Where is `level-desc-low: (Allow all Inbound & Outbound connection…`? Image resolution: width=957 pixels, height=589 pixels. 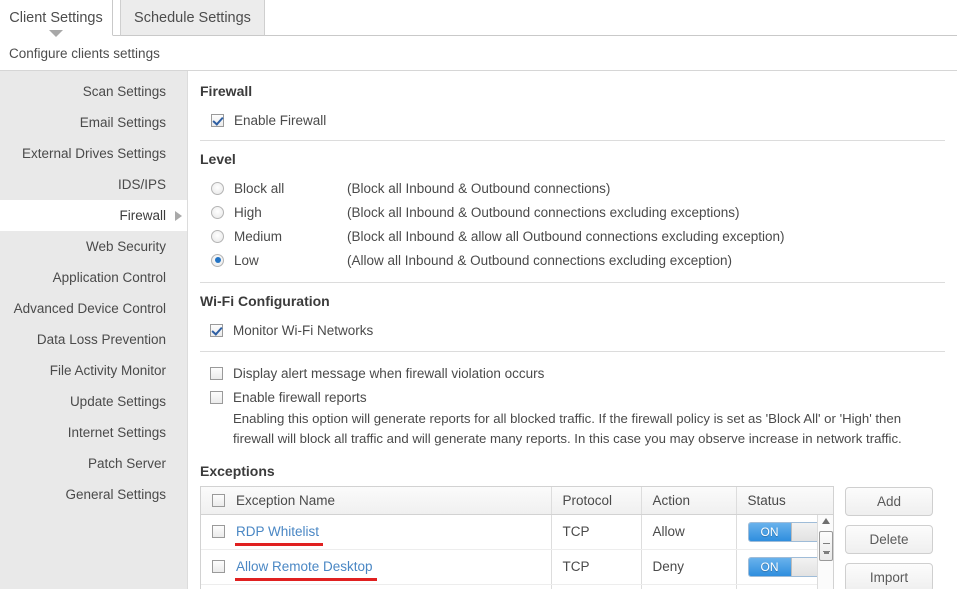 level-desc-low: (Allow all Inbound & Outbound connection… is located at coordinates (539, 260).